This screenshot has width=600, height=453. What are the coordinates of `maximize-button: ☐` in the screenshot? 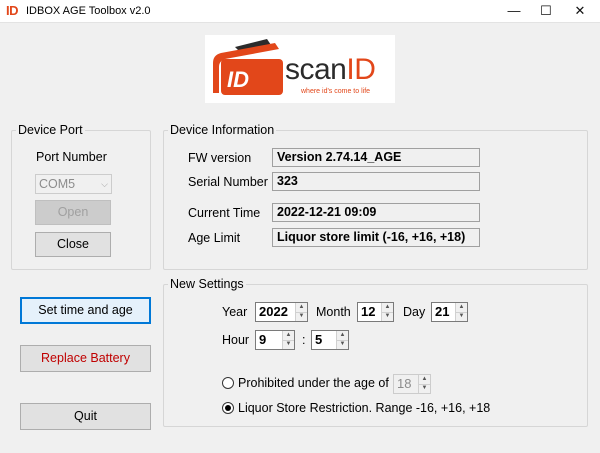 It's located at (546, 11).